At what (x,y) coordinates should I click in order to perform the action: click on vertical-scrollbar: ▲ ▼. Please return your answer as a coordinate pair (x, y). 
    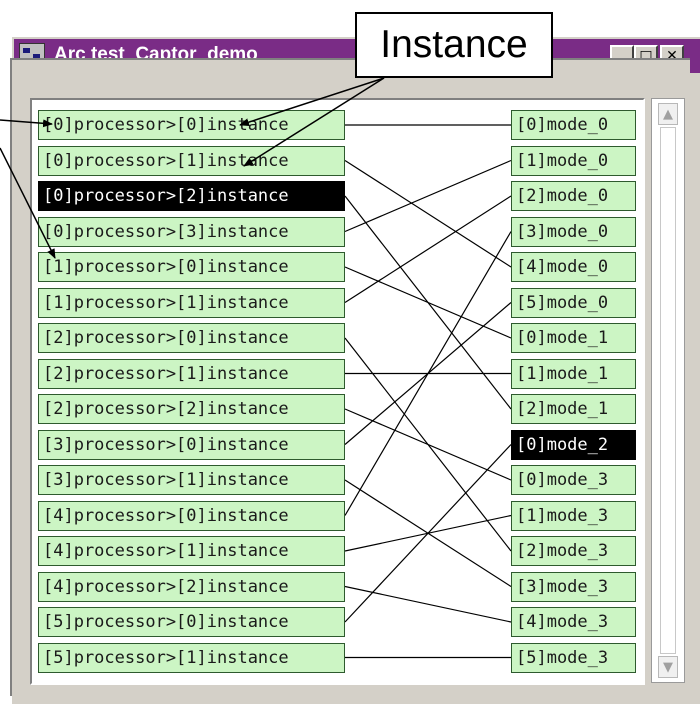
    Looking at the image, I should click on (668, 390).